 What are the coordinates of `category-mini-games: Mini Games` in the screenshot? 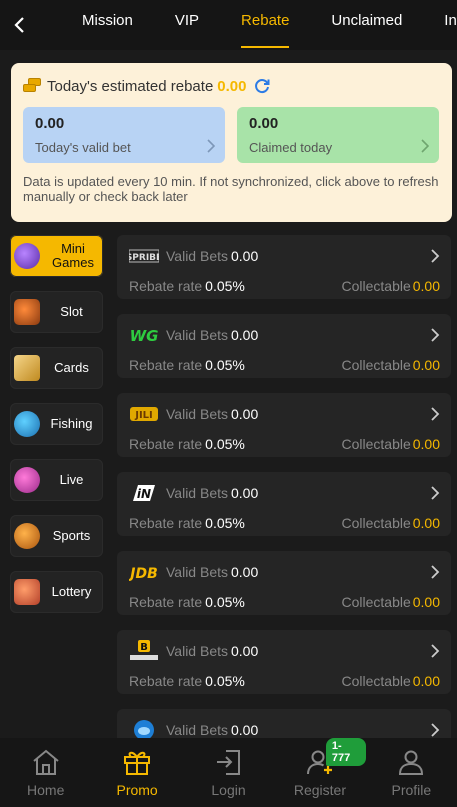 It's located at (56, 256).